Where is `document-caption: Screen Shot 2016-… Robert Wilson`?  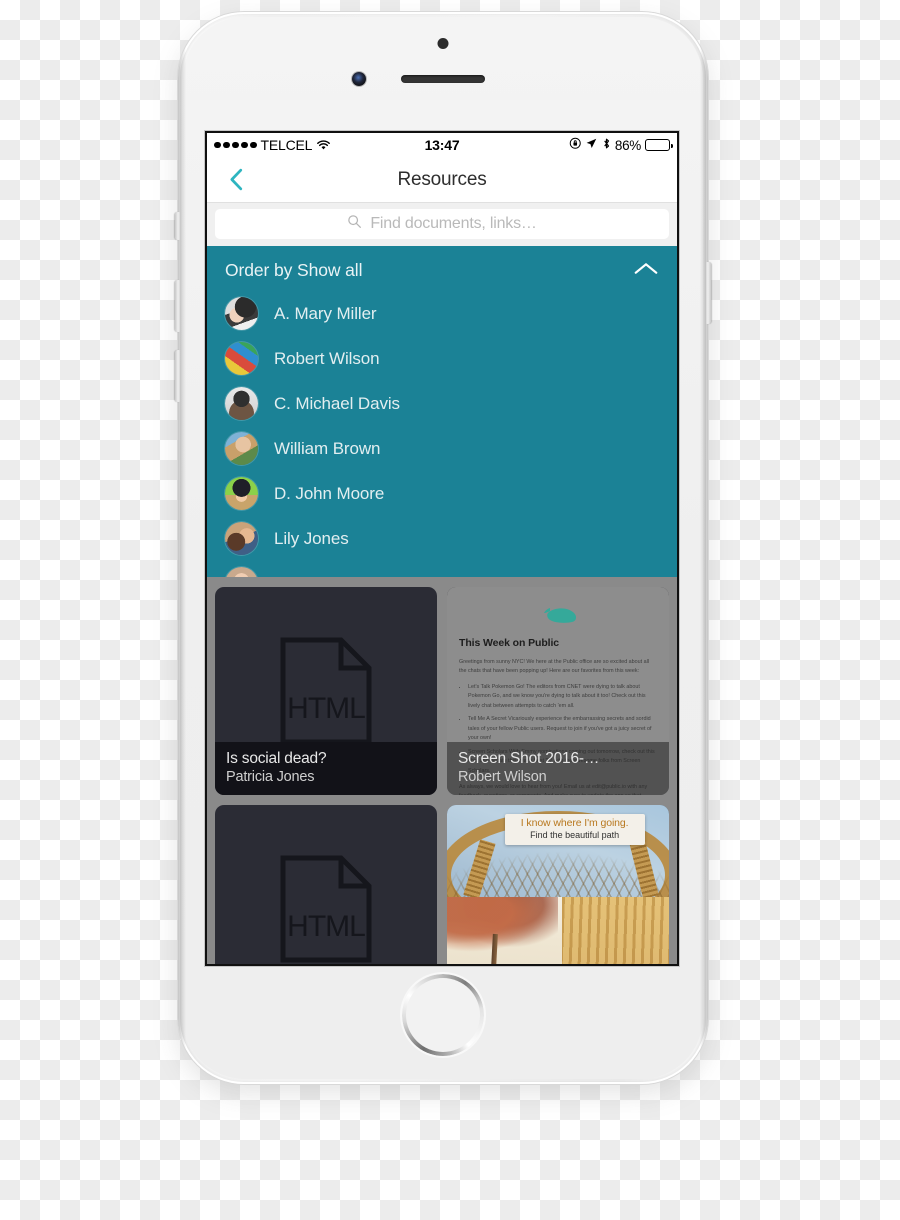
document-caption: Screen Shot 2016-… Robert Wilson is located at coordinates (558, 768).